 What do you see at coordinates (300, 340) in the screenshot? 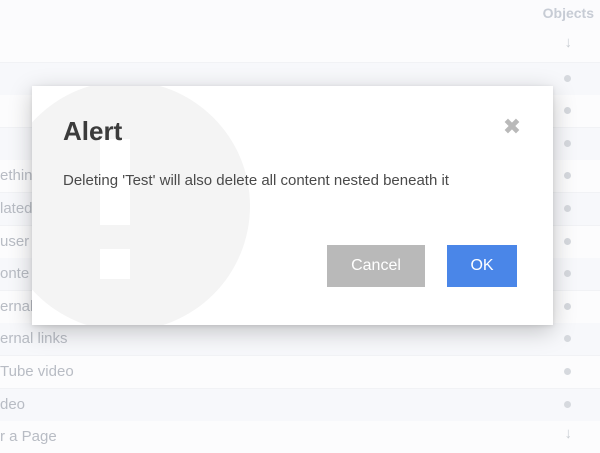
I see `list-item: ernal links` at bounding box center [300, 340].